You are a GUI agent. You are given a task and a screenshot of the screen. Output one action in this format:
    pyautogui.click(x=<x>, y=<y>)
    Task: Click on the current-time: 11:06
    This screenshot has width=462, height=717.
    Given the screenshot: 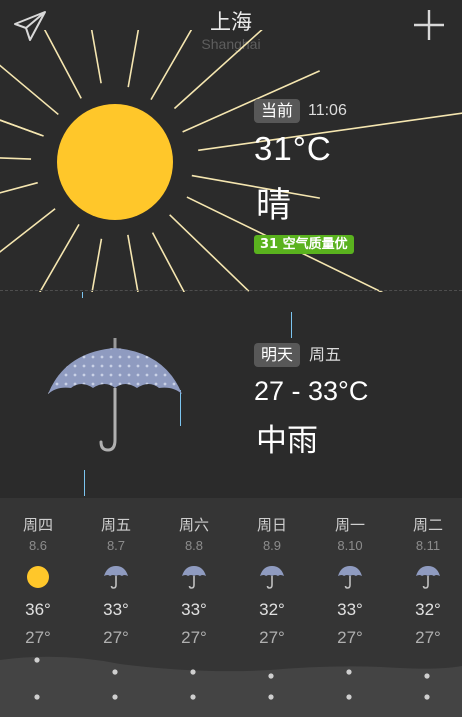 What is the action you would take?
    pyautogui.click(x=327, y=110)
    